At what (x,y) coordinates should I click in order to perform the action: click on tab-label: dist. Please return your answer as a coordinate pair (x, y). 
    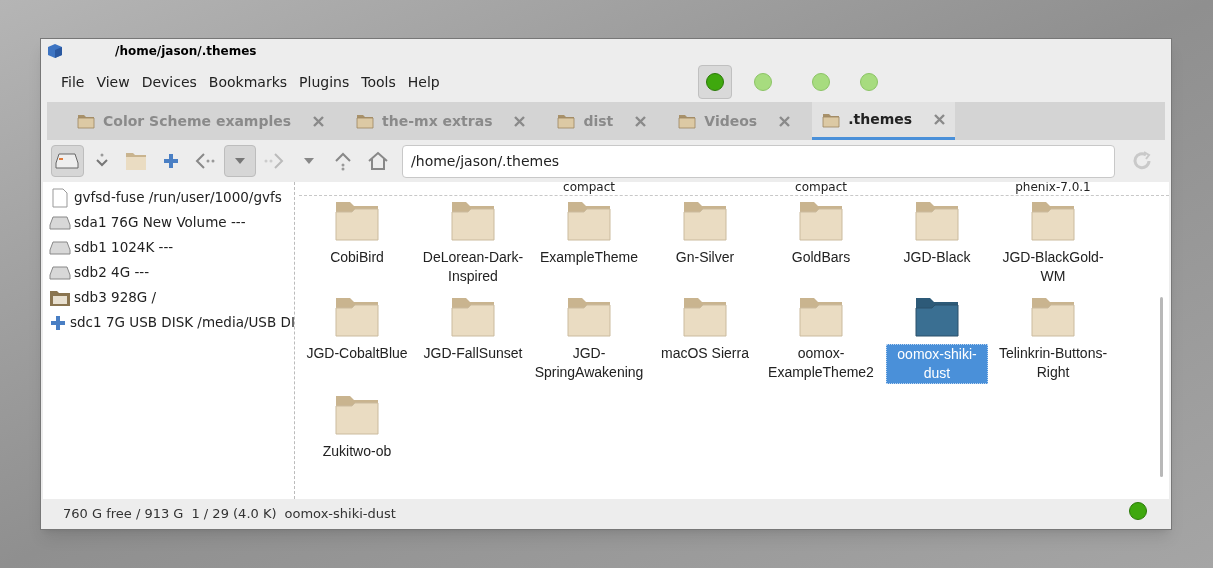
    Looking at the image, I should click on (598, 121).